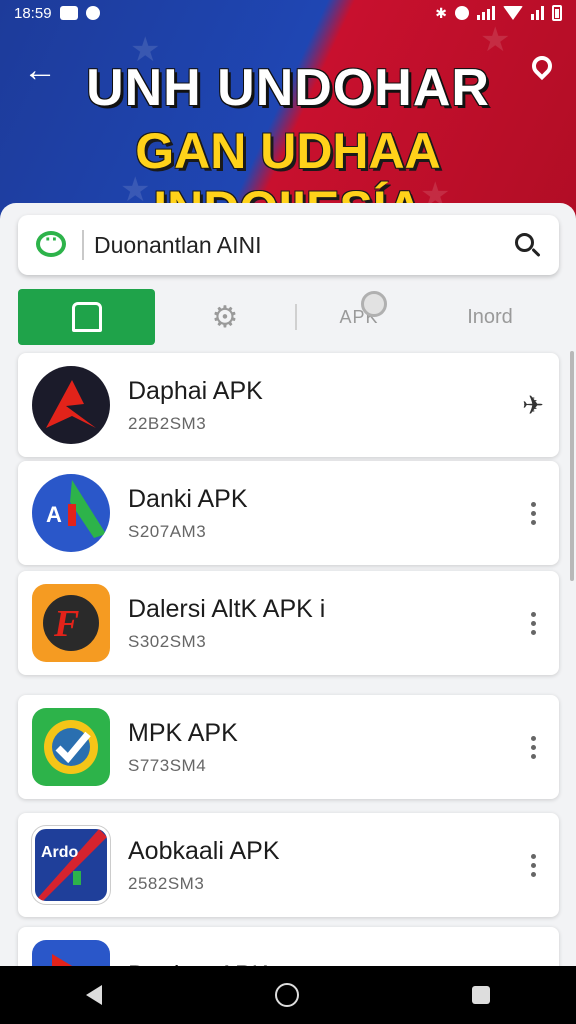  I want to click on banner-title: UNH UNDOHAR, so click(288, 88).